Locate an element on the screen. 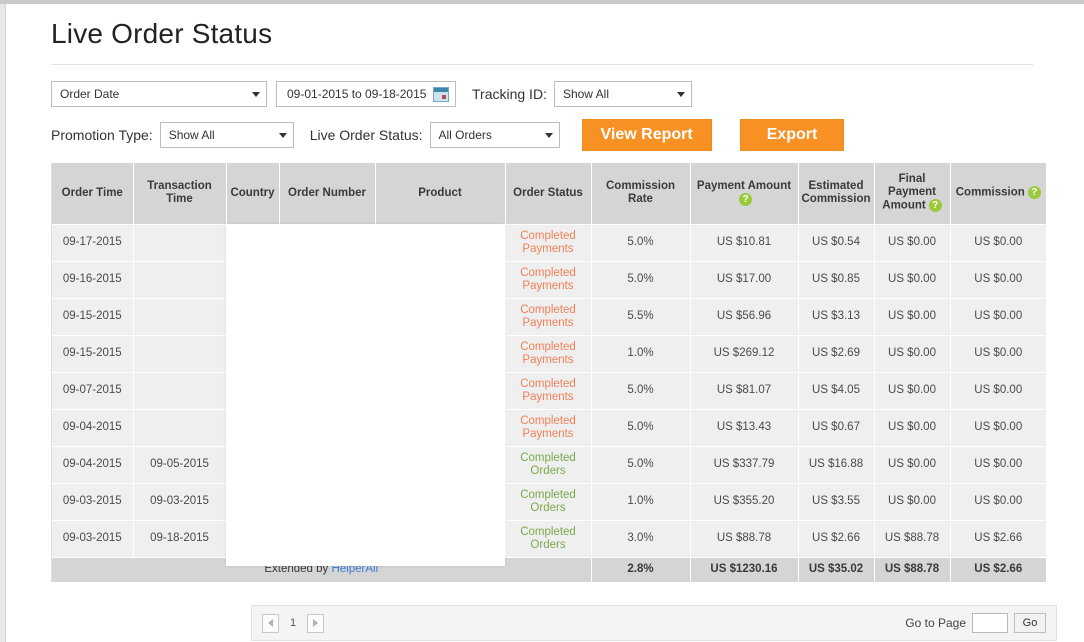 This screenshot has width=1084, height=642. col-order-number: Order Number is located at coordinates (327, 194).